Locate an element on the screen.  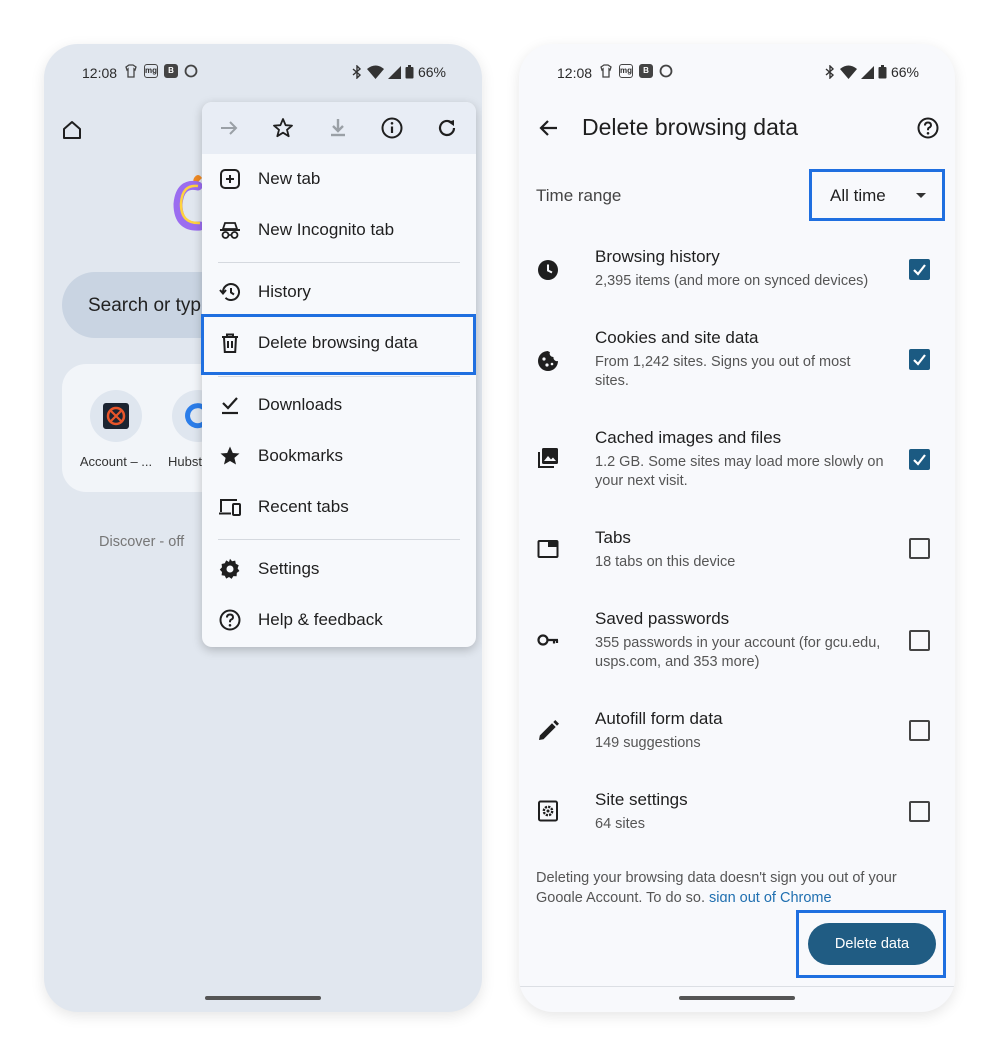
time-range-label: Time range is located at coordinates (579, 195).